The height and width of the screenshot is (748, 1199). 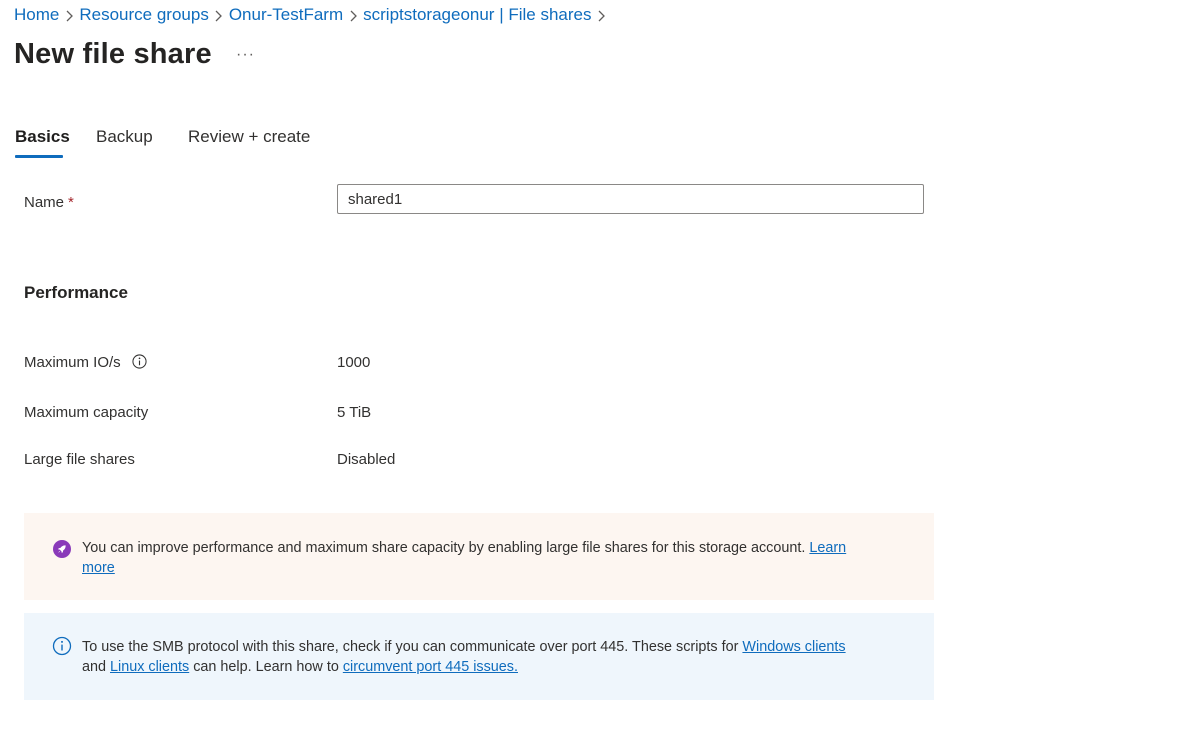 I want to click on breadcrumb-file-shares: scriptstorageonur | File shares, so click(x=477, y=15).